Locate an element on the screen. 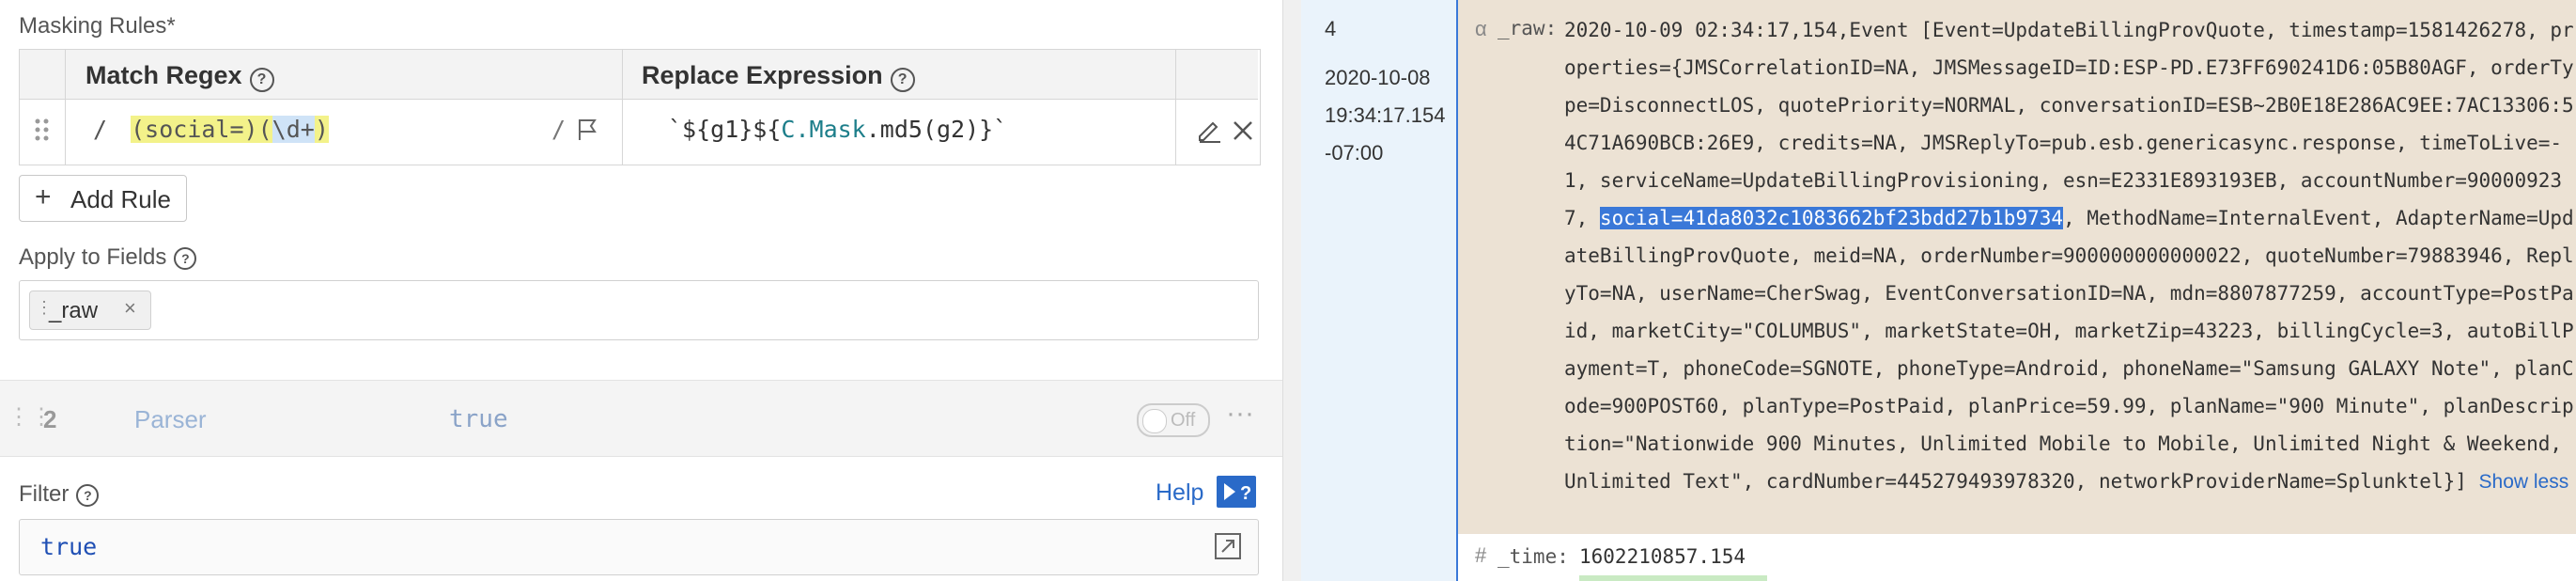  more-options-icon: ··· is located at coordinates (1240, 414).